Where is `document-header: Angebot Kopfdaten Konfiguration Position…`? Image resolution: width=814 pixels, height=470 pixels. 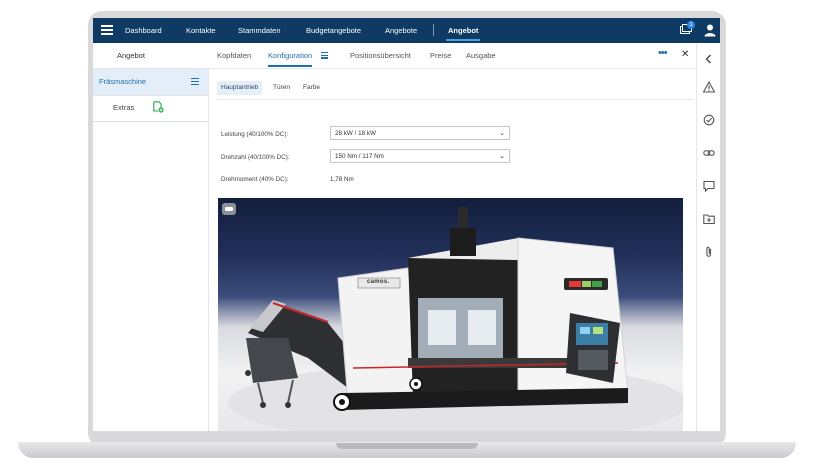 document-header: Angebot Kopfdaten Konfiguration Position… is located at coordinates (394, 56).